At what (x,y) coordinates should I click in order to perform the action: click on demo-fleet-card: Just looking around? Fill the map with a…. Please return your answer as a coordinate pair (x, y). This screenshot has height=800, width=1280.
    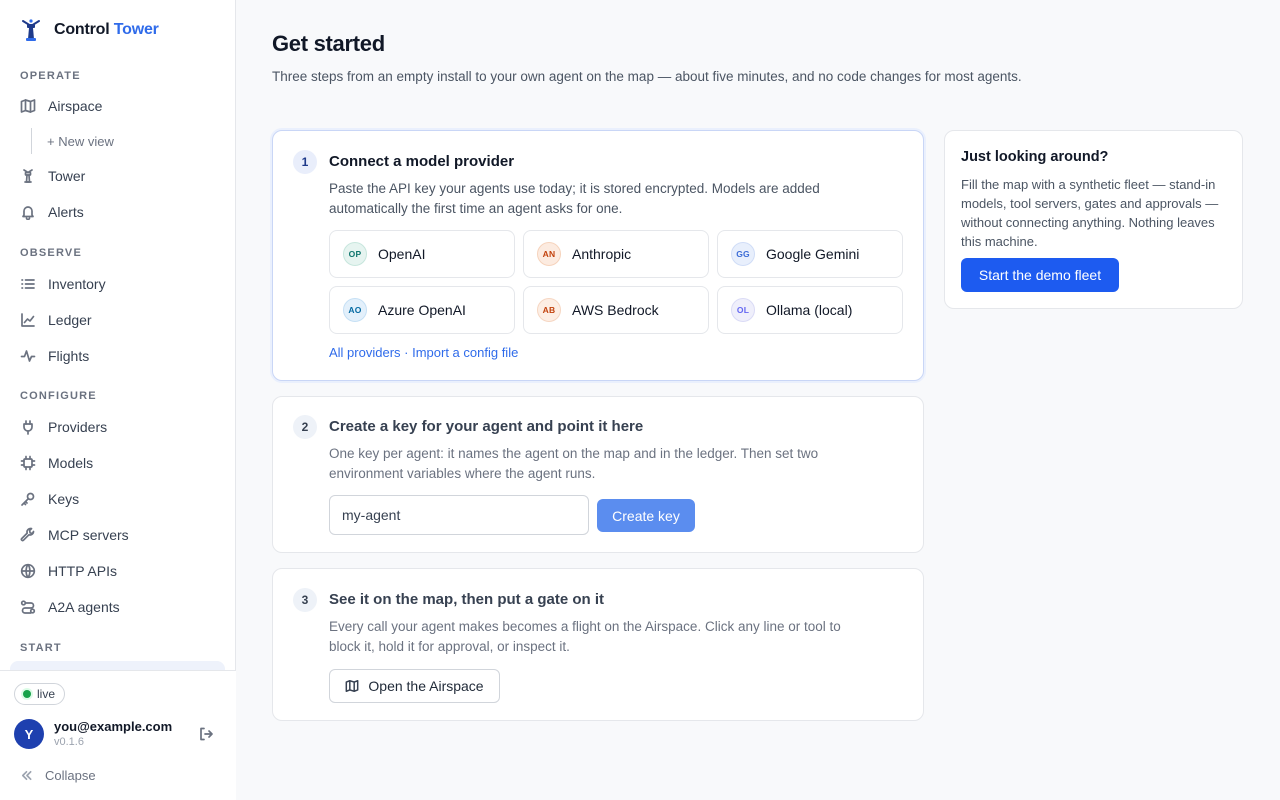
    Looking at the image, I should click on (1093, 219).